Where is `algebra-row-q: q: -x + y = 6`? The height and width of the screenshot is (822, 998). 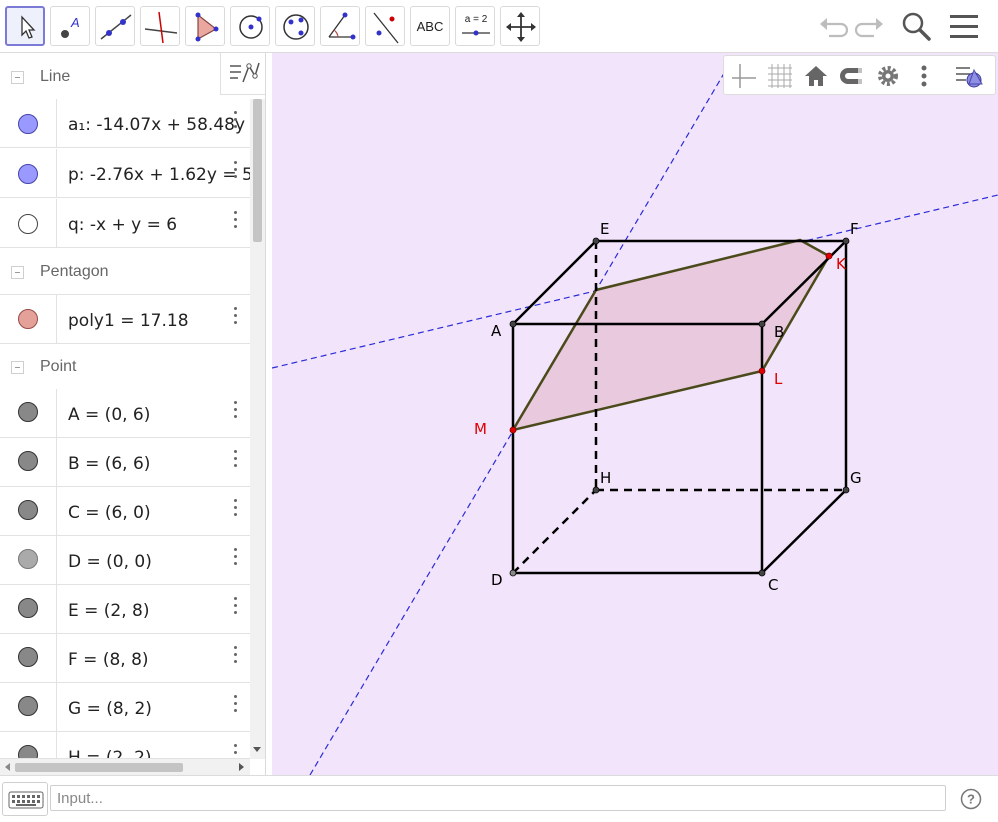 algebra-row-q: q: -x + y = 6 is located at coordinates (125, 223).